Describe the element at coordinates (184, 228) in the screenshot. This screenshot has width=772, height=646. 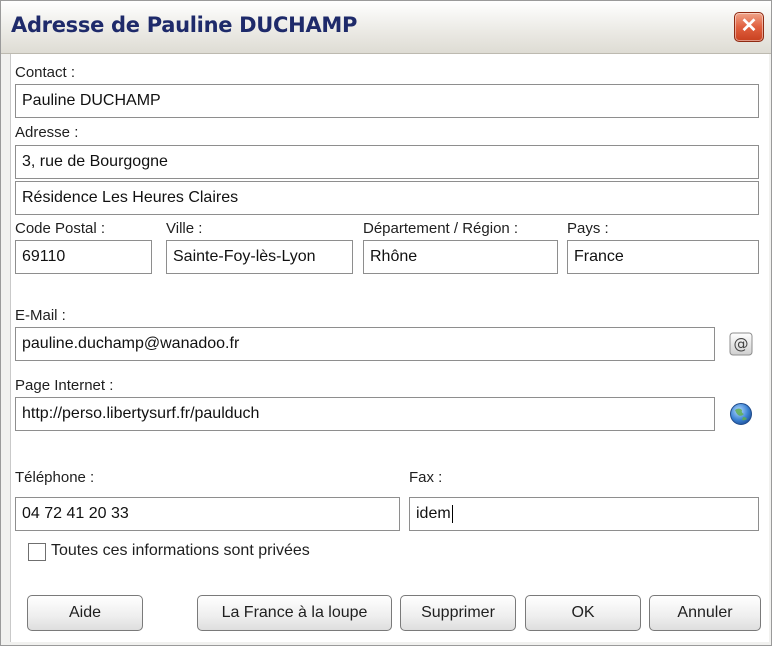
I see `city-label: Ville :` at that location.